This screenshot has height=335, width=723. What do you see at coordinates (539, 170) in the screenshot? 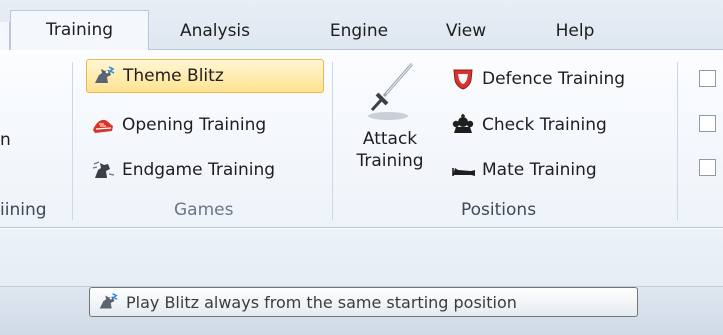
I see `mate-training-label: Mate Training` at bounding box center [539, 170].